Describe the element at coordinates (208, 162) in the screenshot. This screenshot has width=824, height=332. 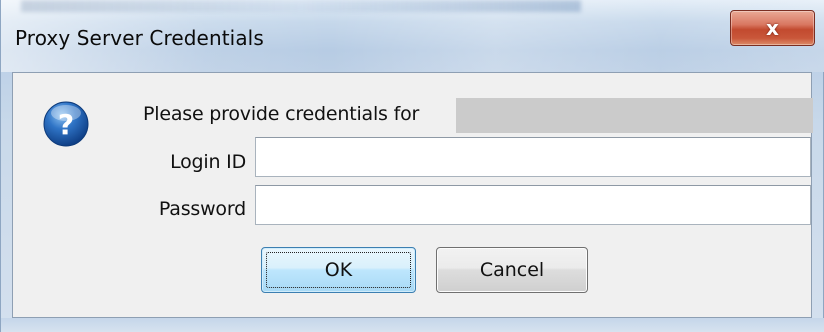
I see `login-id-label: Login ID` at that location.